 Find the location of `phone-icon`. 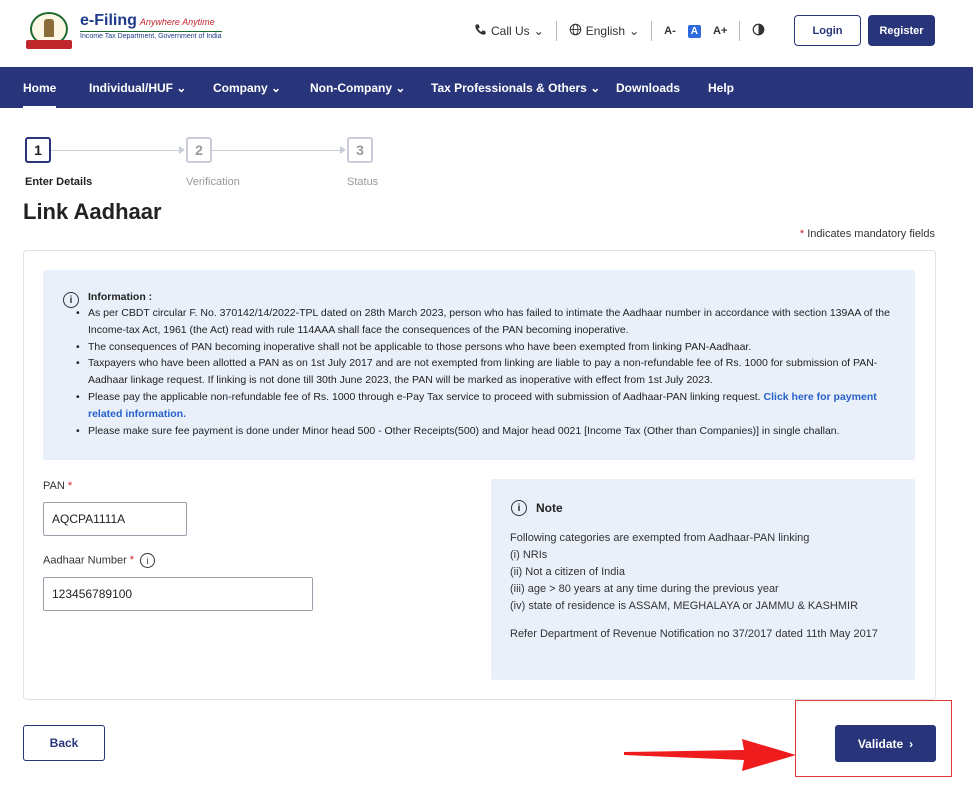

phone-icon is located at coordinates (480, 31).